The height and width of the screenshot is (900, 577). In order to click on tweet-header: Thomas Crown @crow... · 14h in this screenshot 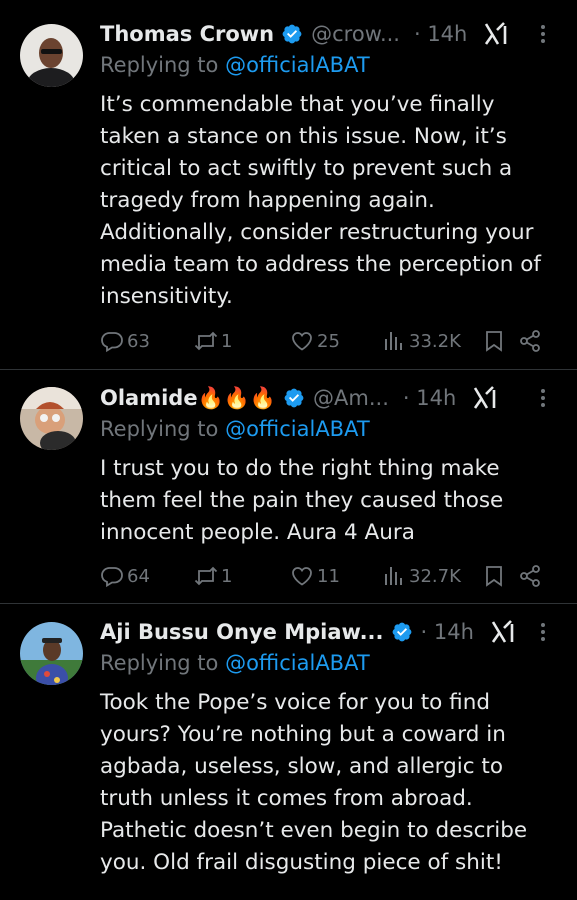, I will do `click(329, 34)`.